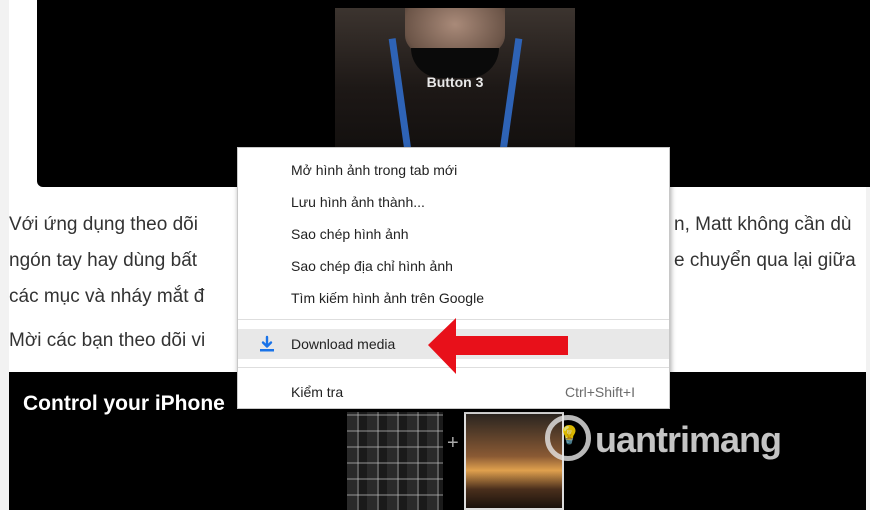 The width and height of the screenshot is (870, 510). I want to click on article-line-1-right: n, Matt không cần dù, so click(763, 224).